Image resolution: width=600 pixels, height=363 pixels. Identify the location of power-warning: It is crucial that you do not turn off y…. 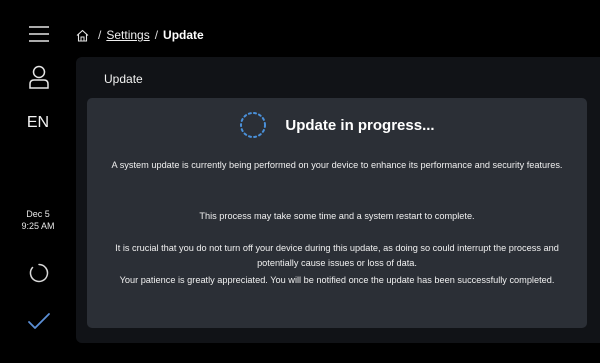
(337, 255).